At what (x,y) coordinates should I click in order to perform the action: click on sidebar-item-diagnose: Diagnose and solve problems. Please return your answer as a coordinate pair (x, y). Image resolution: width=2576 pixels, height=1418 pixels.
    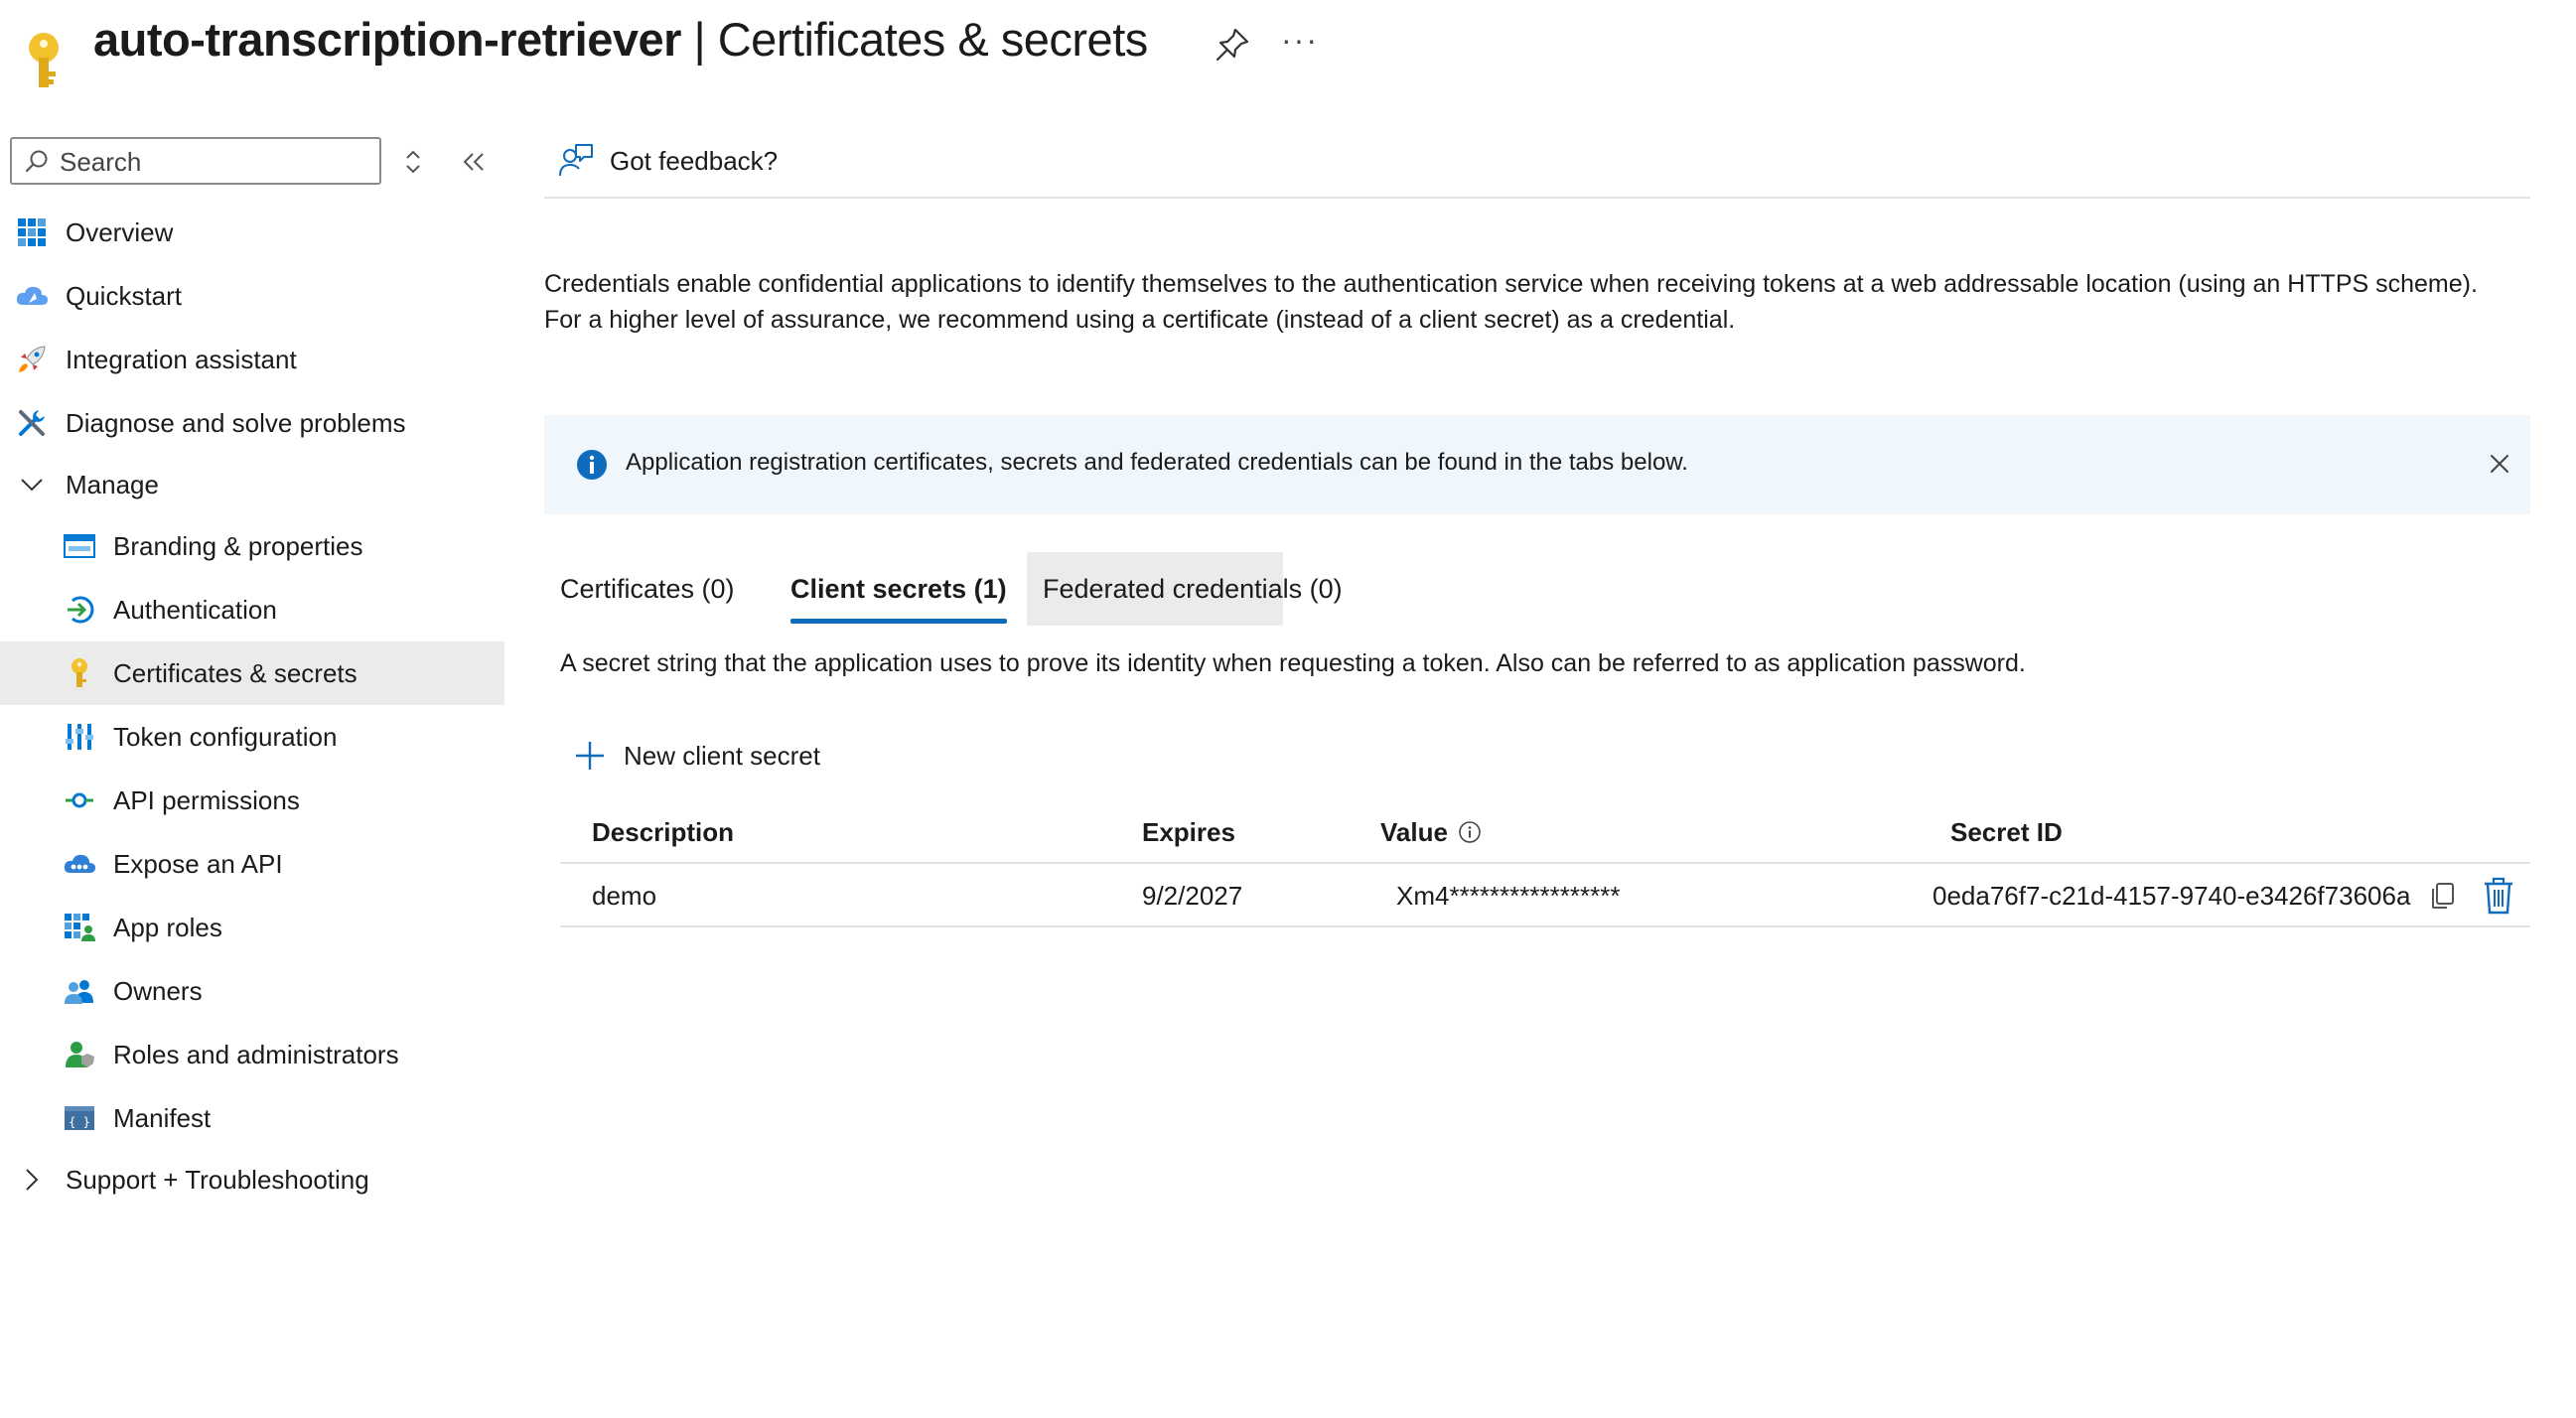
    Looking at the image, I should click on (252, 423).